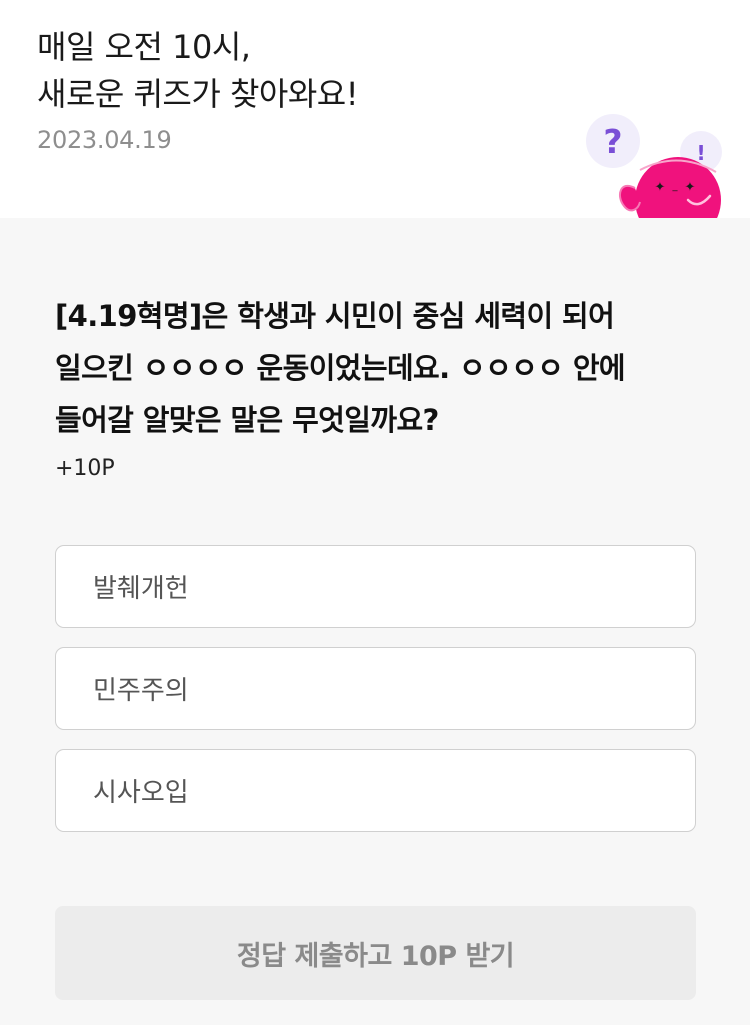 This screenshot has width=750, height=1025. What do you see at coordinates (335, 316) in the screenshot?
I see `question-line-1: [4.19혁명]은 학생과 시민이 중심 세력이 되어` at bounding box center [335, 316].